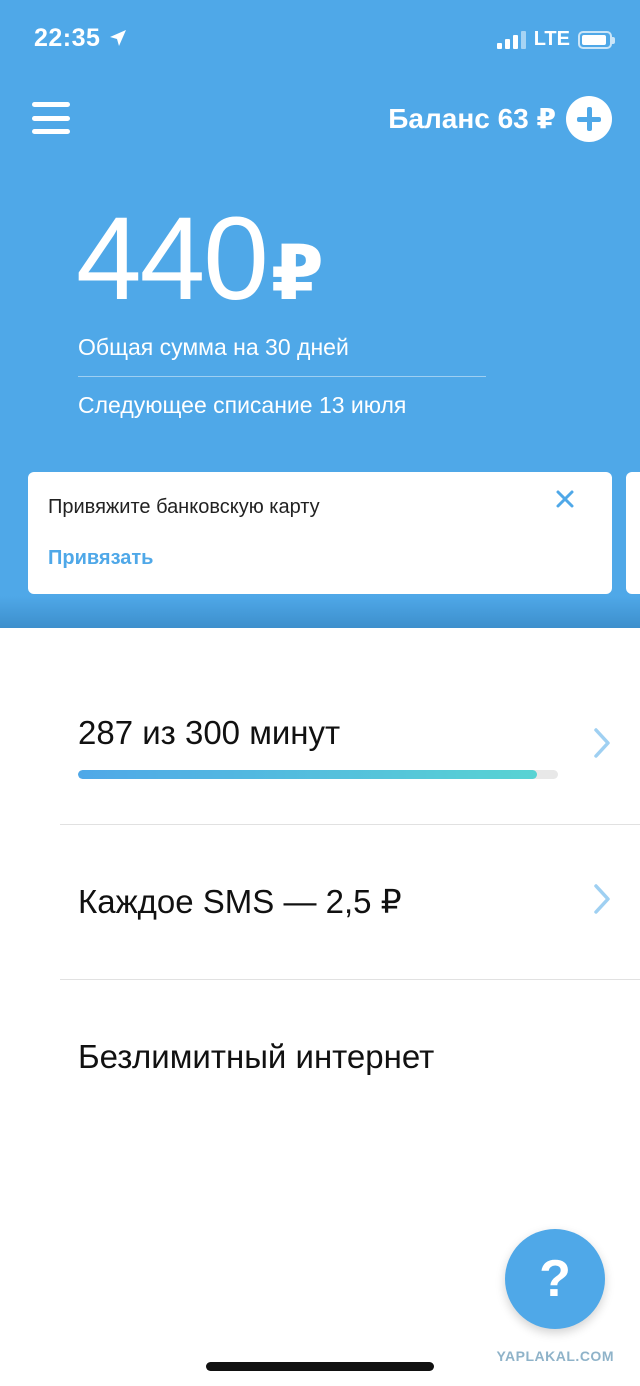 The image size is (640, 1386). Describe the element at coordinates (320, 533) in the screenshot. I see `bind-card-banner: Привяжите банковскую карту Привязать` at that location.